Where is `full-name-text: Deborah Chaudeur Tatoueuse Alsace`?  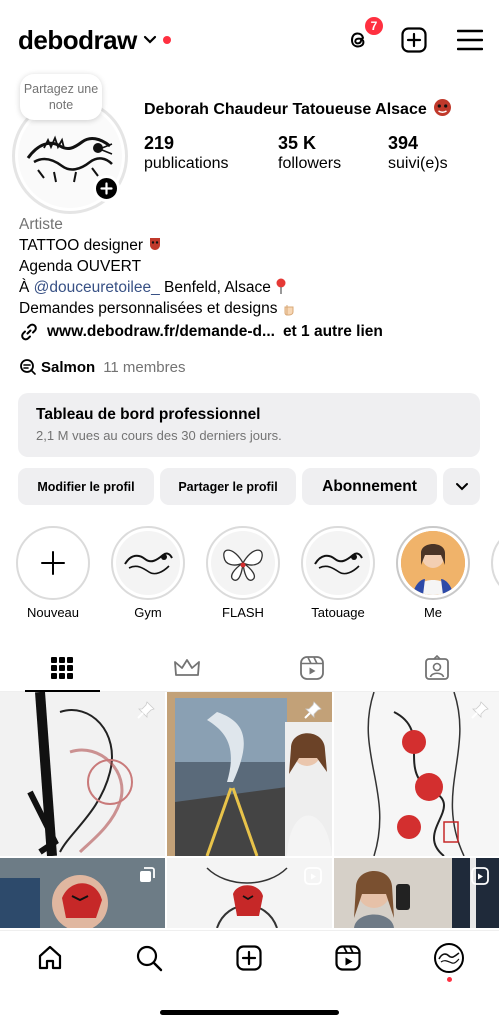 full-name-text: Deborah Chaudeur Tatoueuse Alsace is located at coordinates (285, 109).